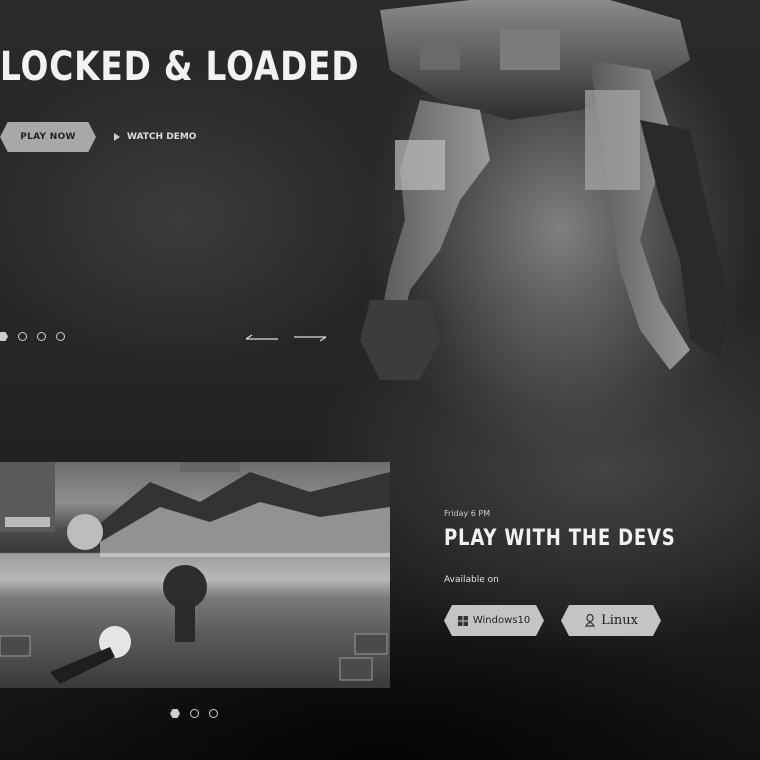 This screenshot has width=760, height=760. Describe the element at coordinates (501, 620) in the screenshot. I see `windows-label: Windows10` at that location.